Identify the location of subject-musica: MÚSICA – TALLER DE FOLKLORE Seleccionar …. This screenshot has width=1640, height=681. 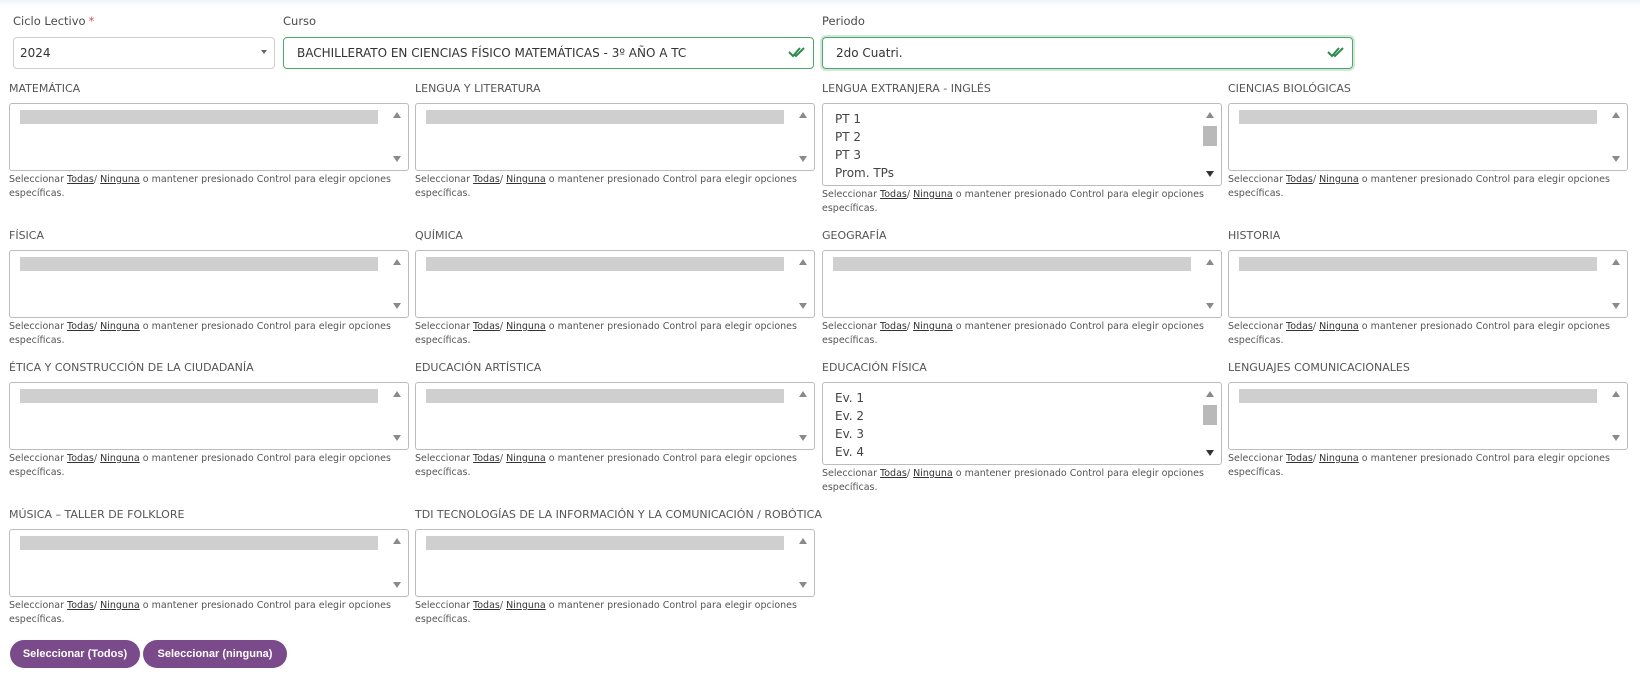
(209, 566).